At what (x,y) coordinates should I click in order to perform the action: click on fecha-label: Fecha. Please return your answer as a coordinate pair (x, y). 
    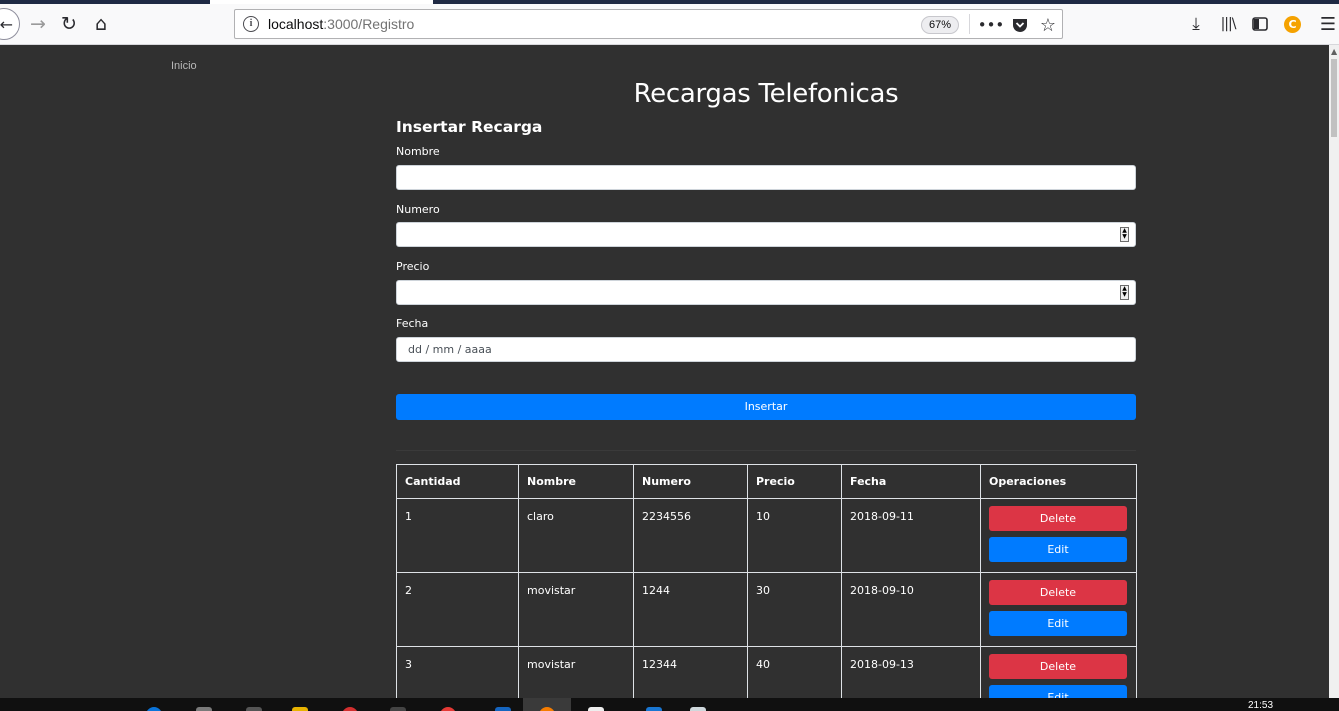
    Looking at the image, I should click on (412, 323).